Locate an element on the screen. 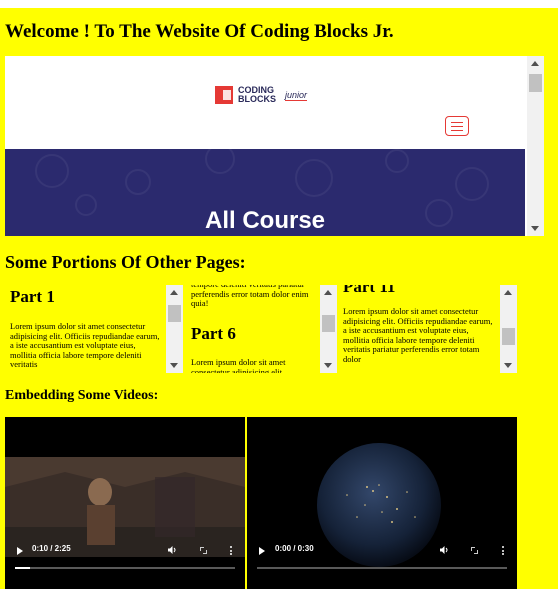 The width and height of the screenshot is (558, 589). part-1-heading: Part 1 is located at coordinates (32, 296).